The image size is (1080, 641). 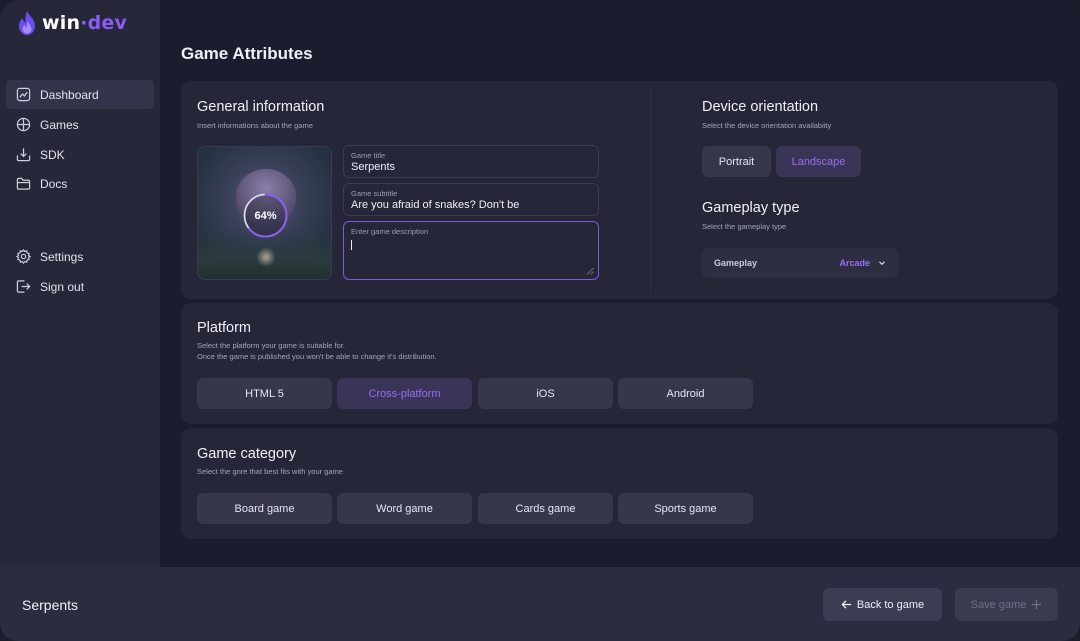 I want to click on sidebar-item-label: SDK, so click(x=52, y=154).